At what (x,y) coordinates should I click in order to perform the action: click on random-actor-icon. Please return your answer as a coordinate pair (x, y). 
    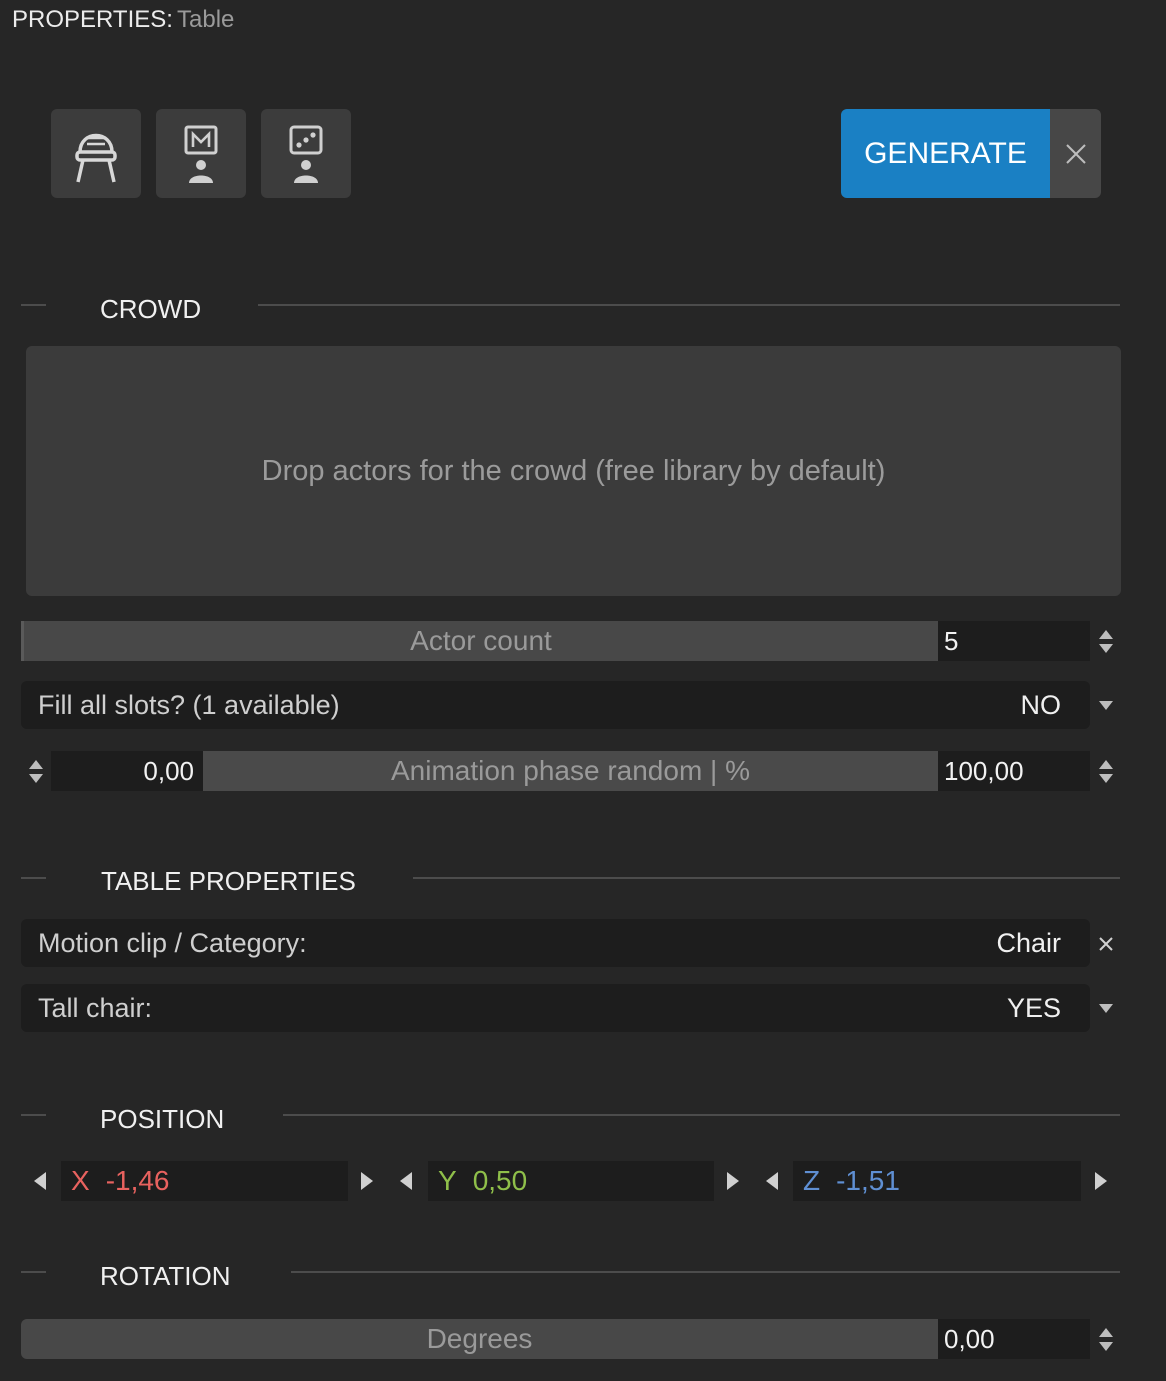
    Looking at the image, I should click on (306, 154).